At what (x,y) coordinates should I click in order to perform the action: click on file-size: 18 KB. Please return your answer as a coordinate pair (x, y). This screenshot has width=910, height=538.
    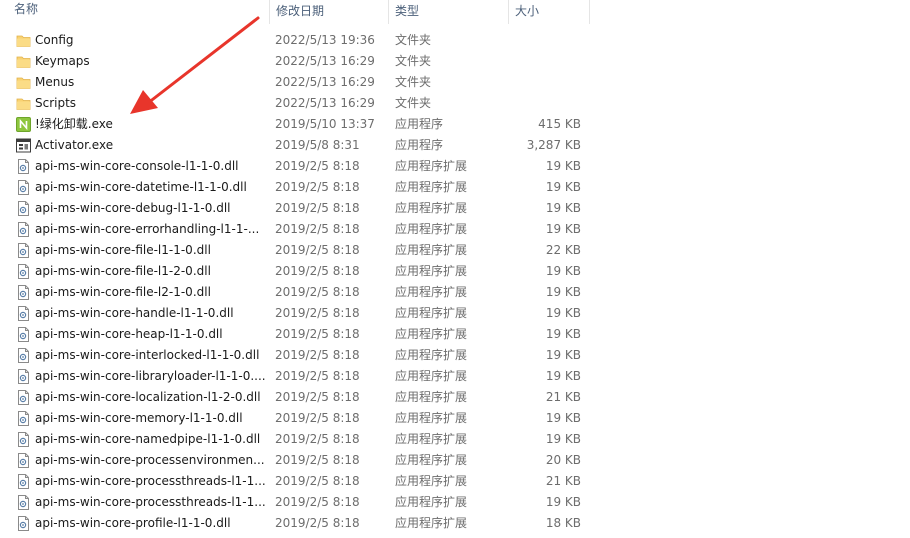
    Looking at the image, I should click on (563, 523).